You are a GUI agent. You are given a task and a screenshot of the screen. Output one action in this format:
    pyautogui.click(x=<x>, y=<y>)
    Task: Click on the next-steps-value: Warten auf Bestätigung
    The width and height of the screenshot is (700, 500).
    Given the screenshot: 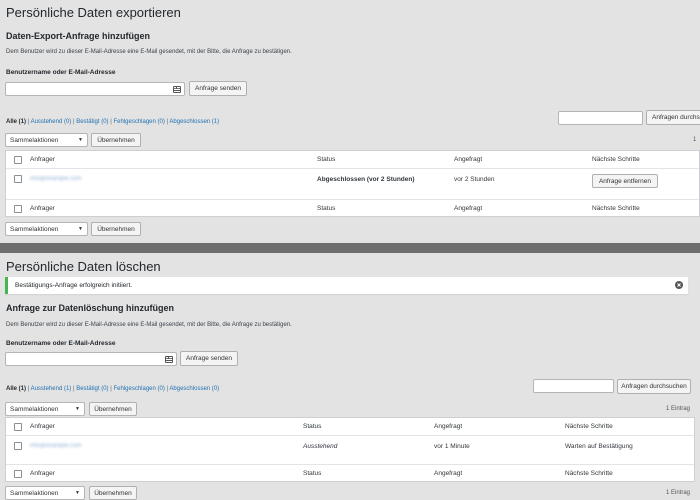 What is the action you would take?
    pyautogui.click(x=599, y=446)
    